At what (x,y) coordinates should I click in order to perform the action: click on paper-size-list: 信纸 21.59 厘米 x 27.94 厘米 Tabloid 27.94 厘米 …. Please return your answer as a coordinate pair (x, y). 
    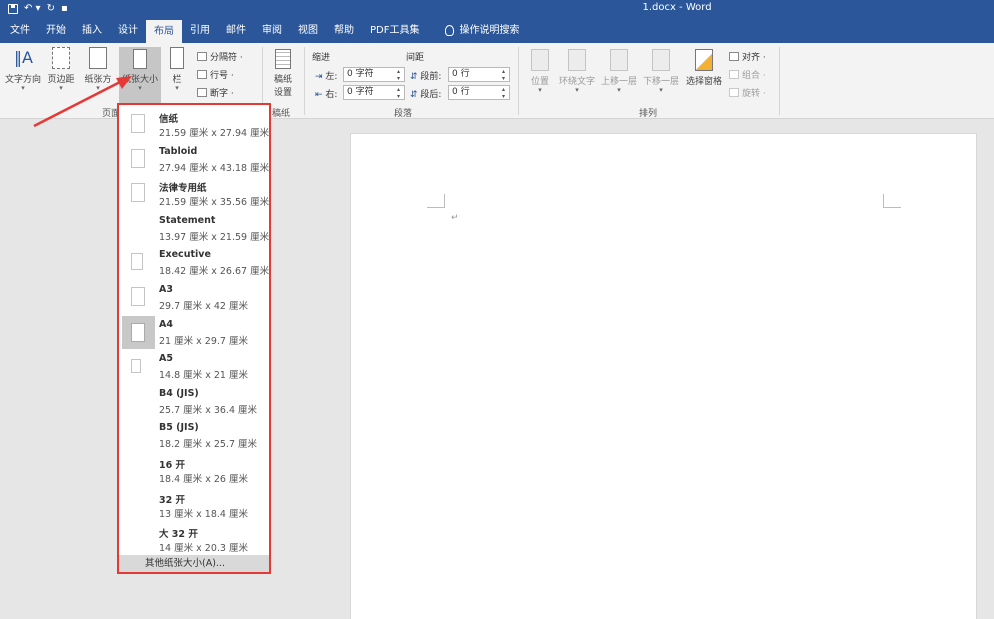
    Looking at the image, I should click on (194, 333).